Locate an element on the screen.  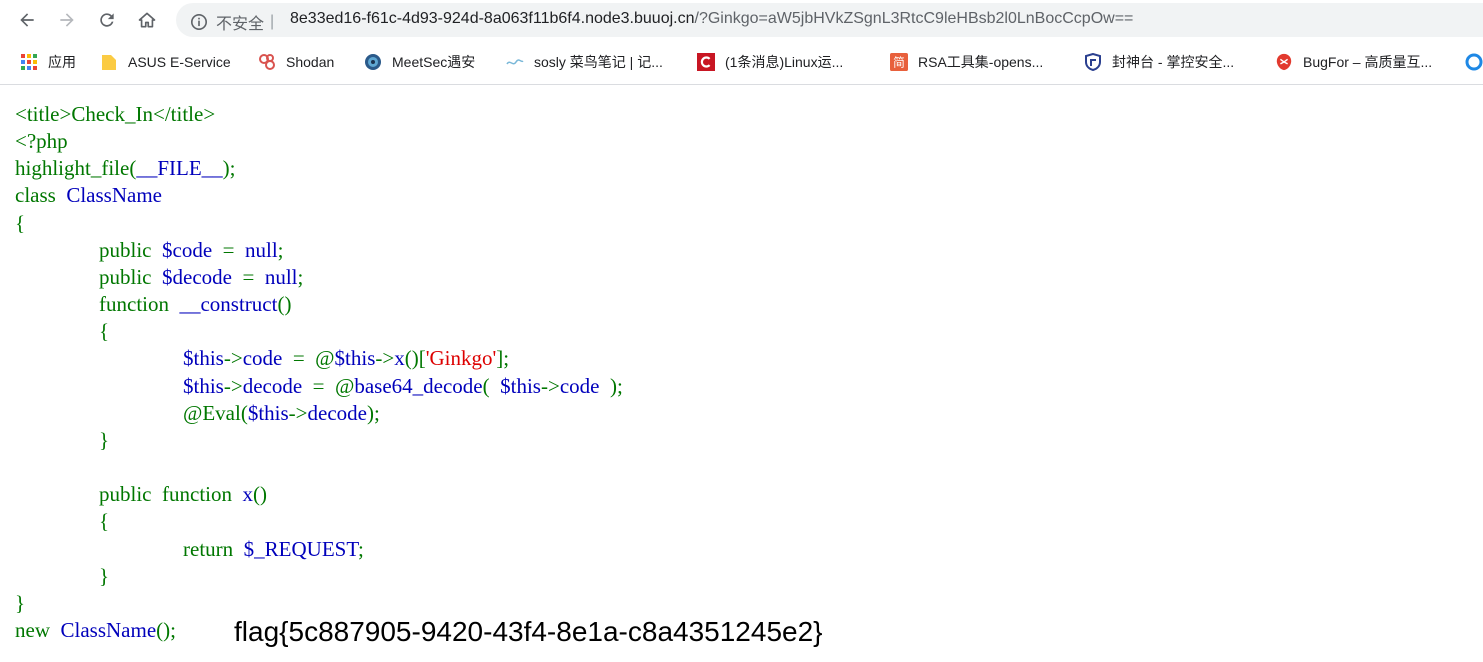
bookmark-apps: 应用 is located at coordinates (48, 62).